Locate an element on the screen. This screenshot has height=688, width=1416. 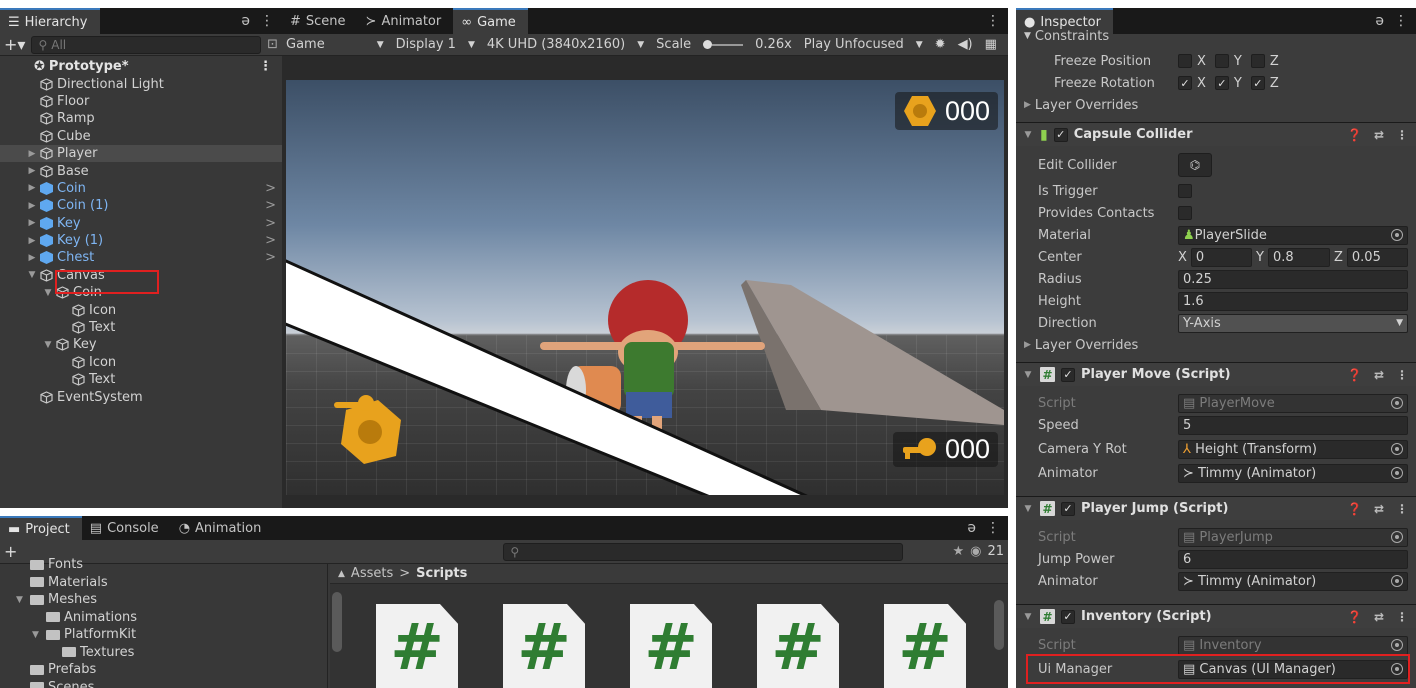
favorite-icon: ★ is located at coordinates (958, 551).